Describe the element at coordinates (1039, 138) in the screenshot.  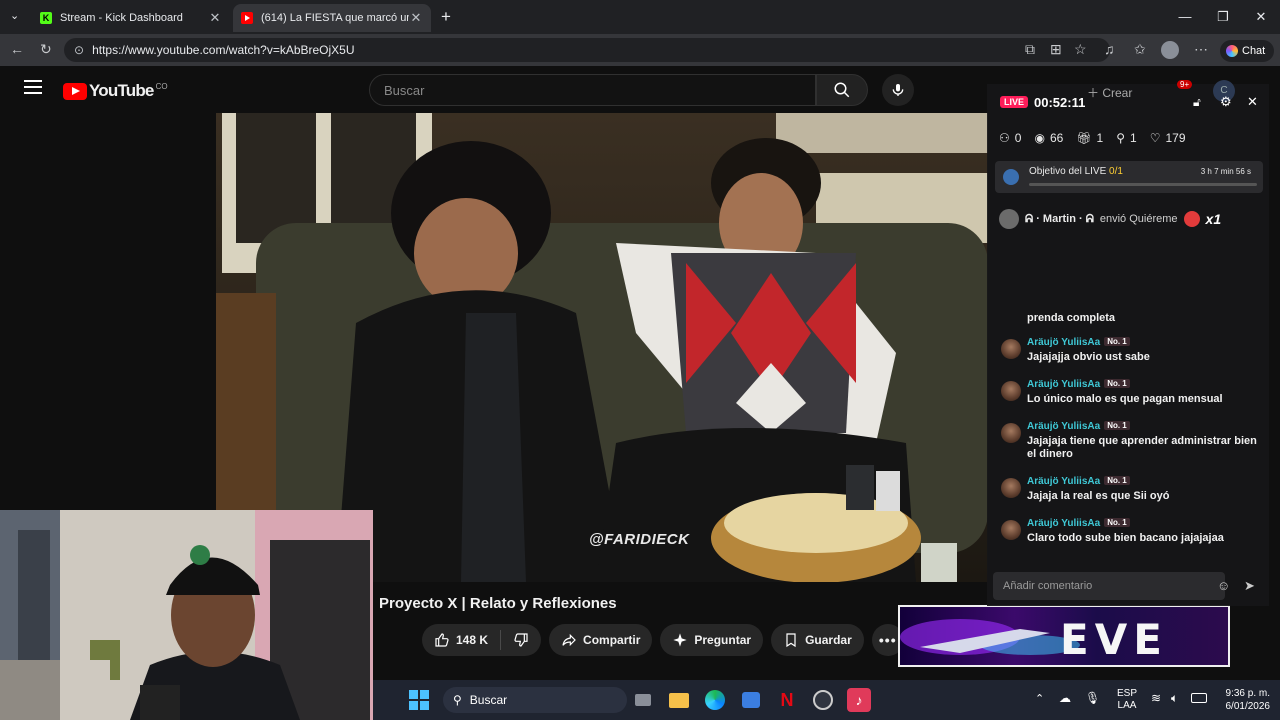
I see `eye-icon: ◉` at that location.